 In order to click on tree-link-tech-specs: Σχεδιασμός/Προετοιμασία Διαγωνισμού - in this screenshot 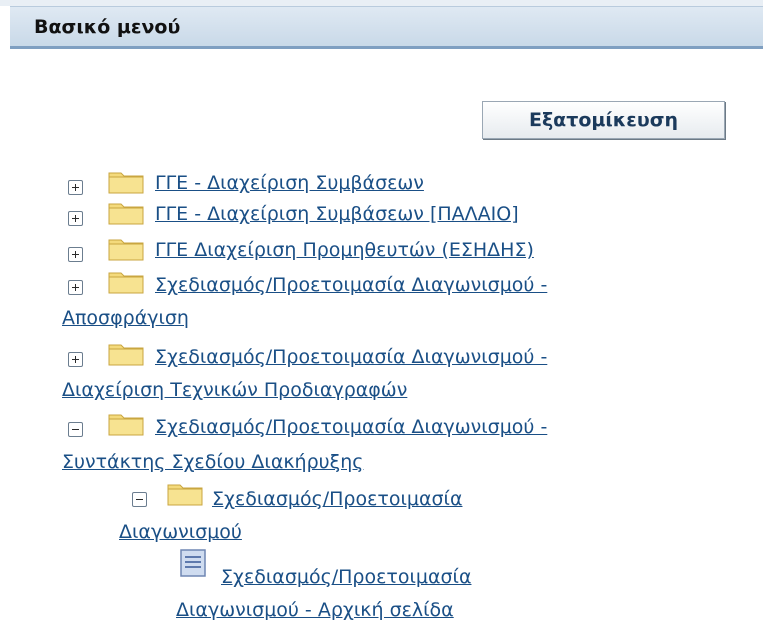, I will do `click(351, 357)`.